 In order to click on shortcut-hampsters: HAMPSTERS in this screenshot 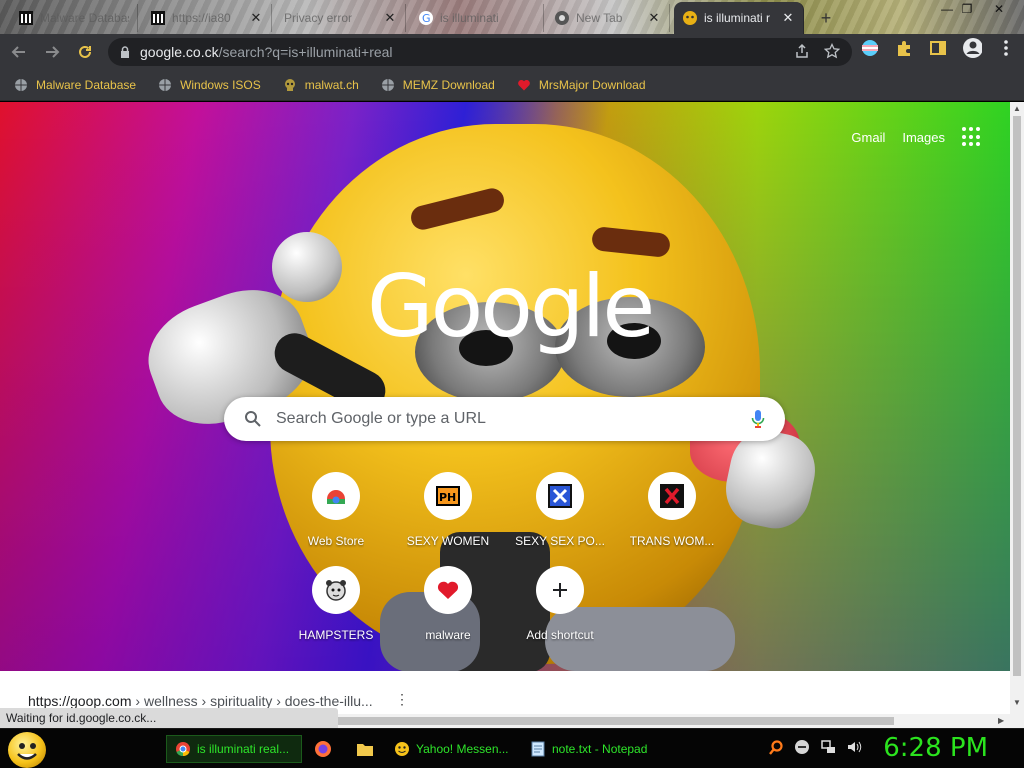, I will do `click(336, 604)`.